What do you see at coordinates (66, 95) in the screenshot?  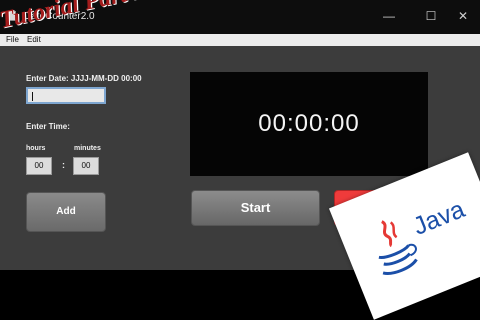 I see `date-input` at bounding box center [66, 95].